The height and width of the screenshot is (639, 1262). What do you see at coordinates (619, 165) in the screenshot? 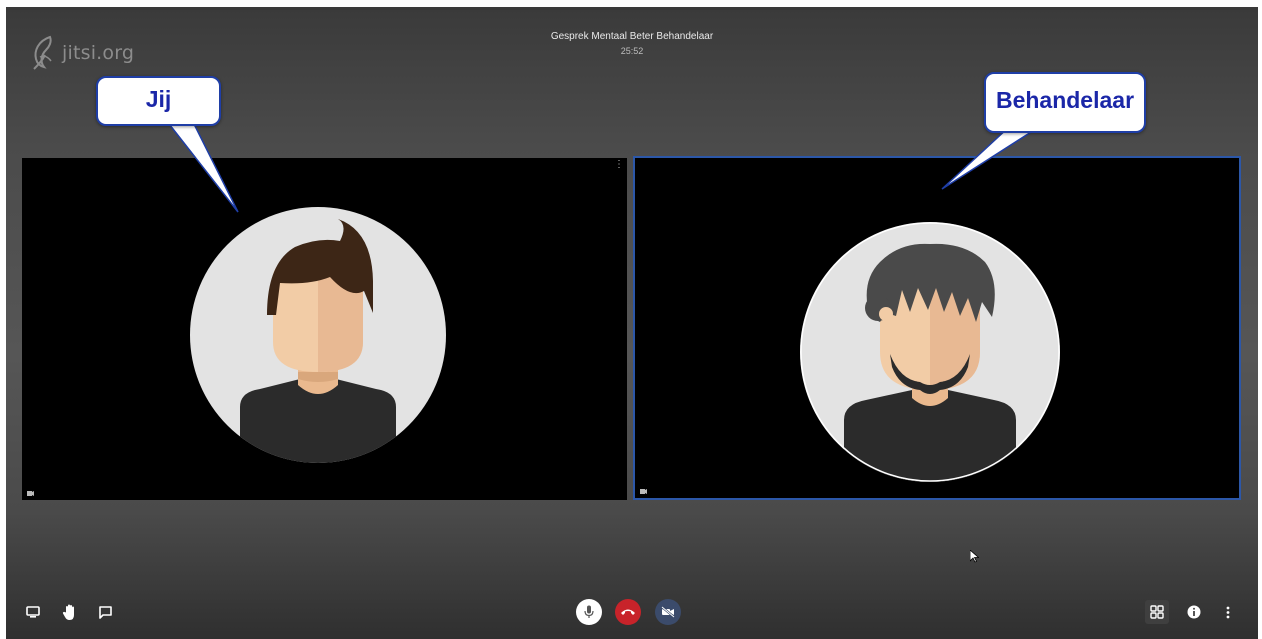
I see `tile-menu-icon: ⋮` at bounding box center [619, 165].